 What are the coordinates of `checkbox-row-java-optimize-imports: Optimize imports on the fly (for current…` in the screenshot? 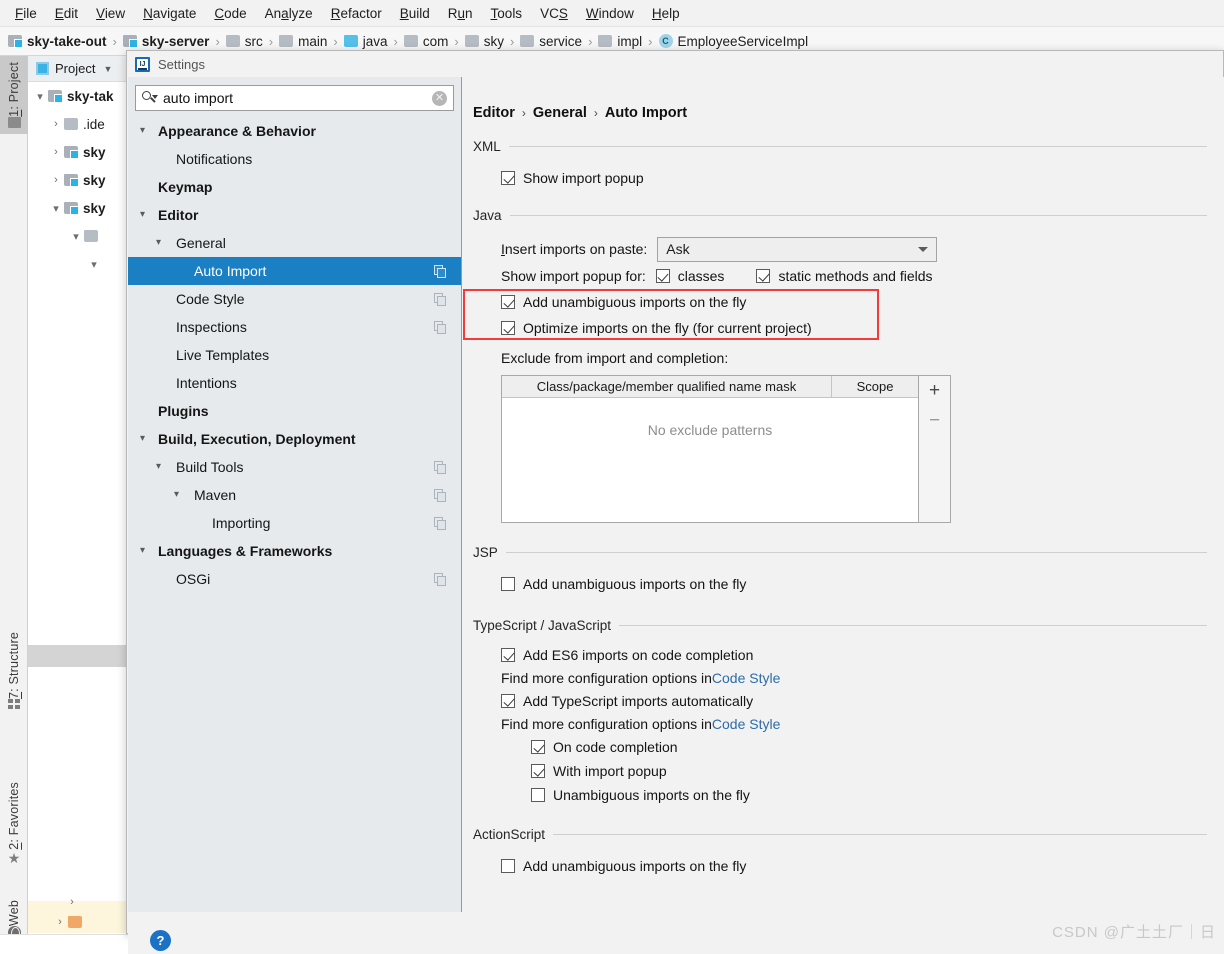 It's located at (854, 328).